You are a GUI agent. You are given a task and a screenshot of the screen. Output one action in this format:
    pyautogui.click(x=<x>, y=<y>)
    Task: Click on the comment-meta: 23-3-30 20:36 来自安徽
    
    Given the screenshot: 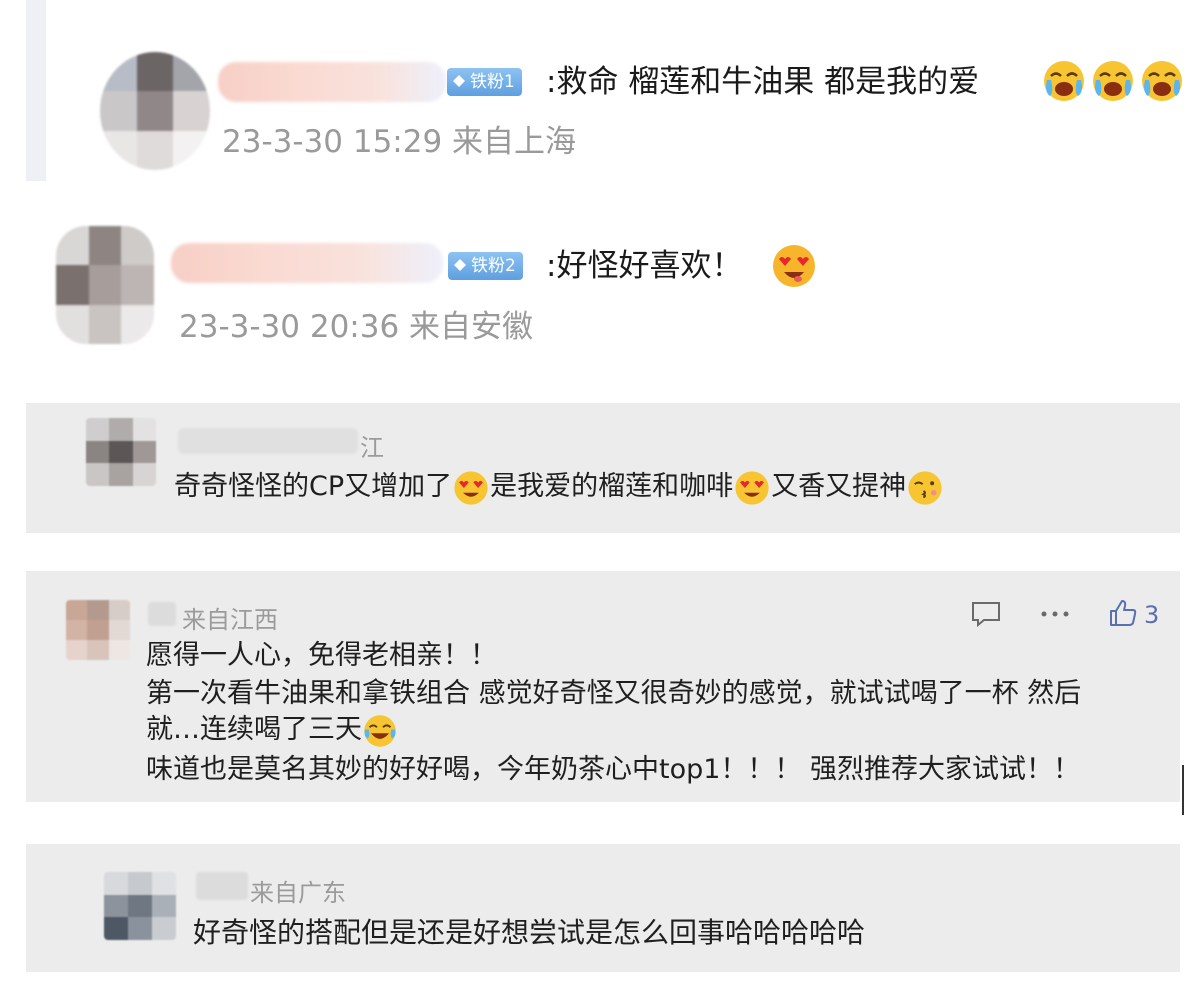 What is the action you would take?
    pyautogui.click(x=356, y=327)
    